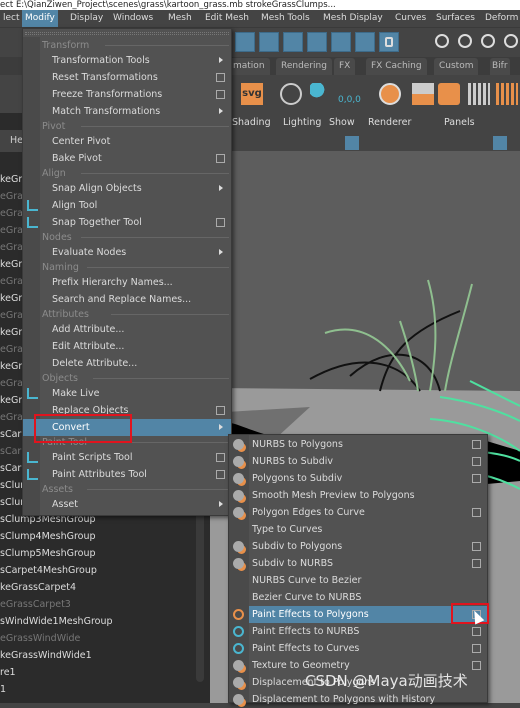 The image size is (520, 708). I want to click on smooth-shade-icon, so click(500, 143).